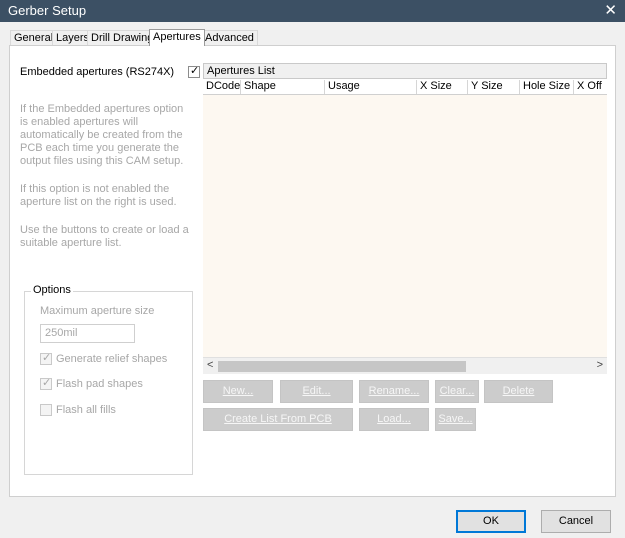 This screenshot has height=538, width=625. What do you see at coordinates (258, 87) in the screenshot?
I see `col-shape: Shape` at bounding box center [258, 87].